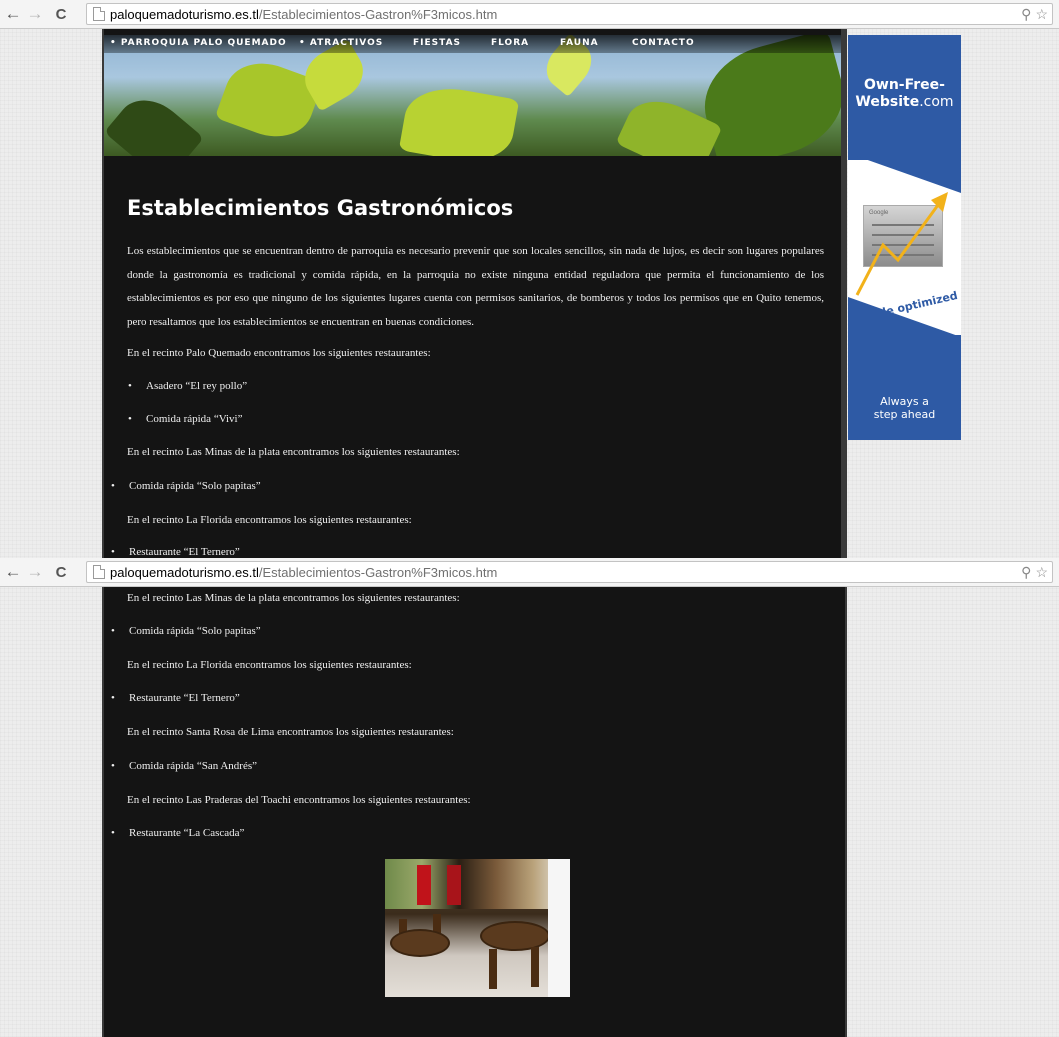 Image resolution: width=1059 pixels, height=1037 pixels. I want to click on nav-item-atractivos: • ATRACTIVOS, so click(341, 43).